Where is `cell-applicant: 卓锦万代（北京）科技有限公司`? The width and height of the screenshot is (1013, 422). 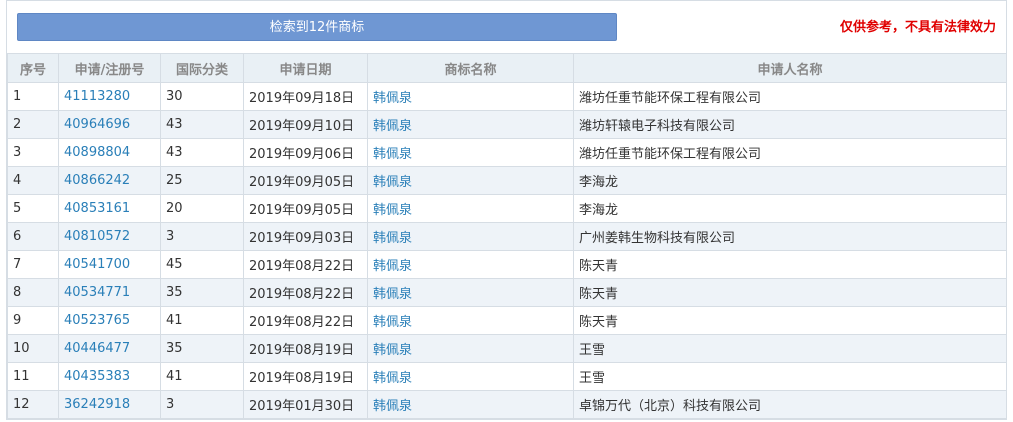 cell-applicant: 卓锦万代（北京）科技有限公司 is located at coordinates (790, 404).